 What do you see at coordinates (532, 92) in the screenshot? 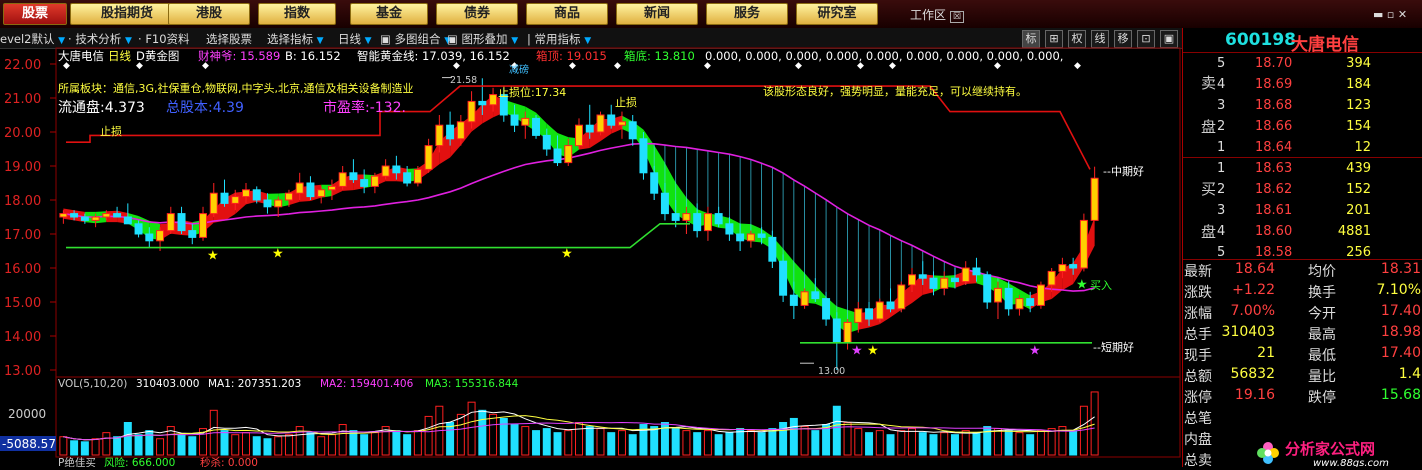
I see `stop-loss-label-2: 止损位:17.34` at bounding box center [532, 92].